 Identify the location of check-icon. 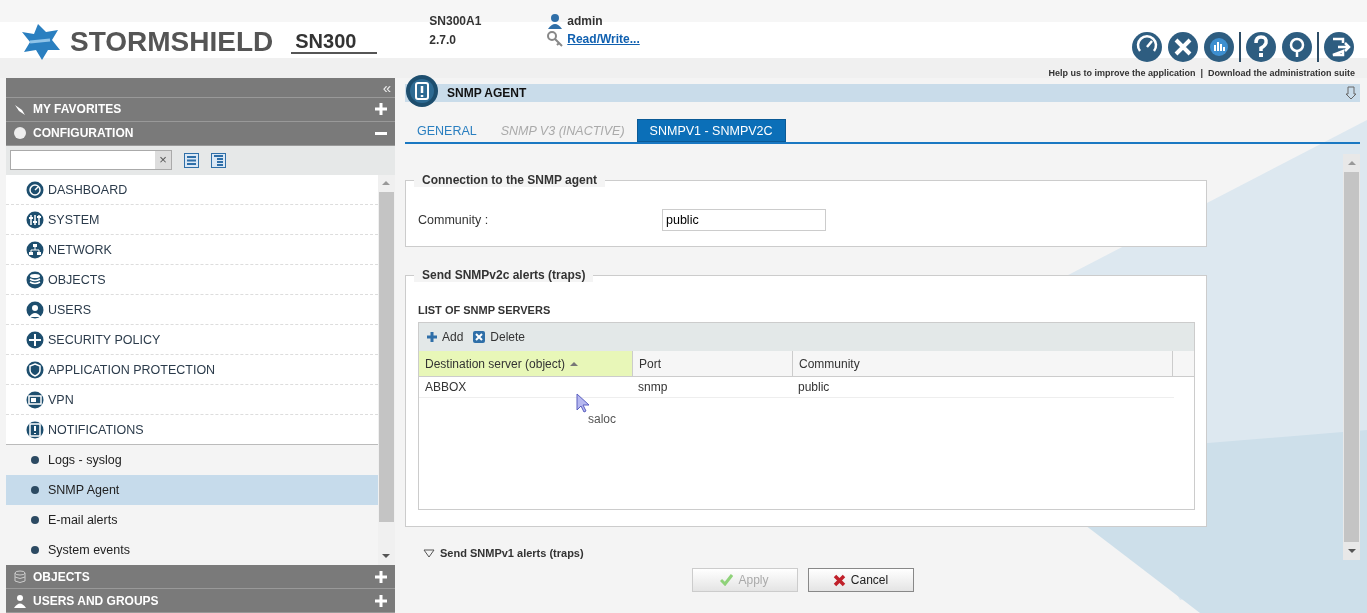
(727, 580).